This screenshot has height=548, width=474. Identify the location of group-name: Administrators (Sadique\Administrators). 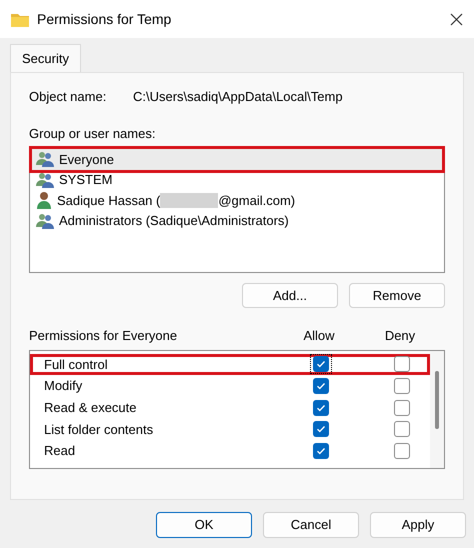
(174, 221).